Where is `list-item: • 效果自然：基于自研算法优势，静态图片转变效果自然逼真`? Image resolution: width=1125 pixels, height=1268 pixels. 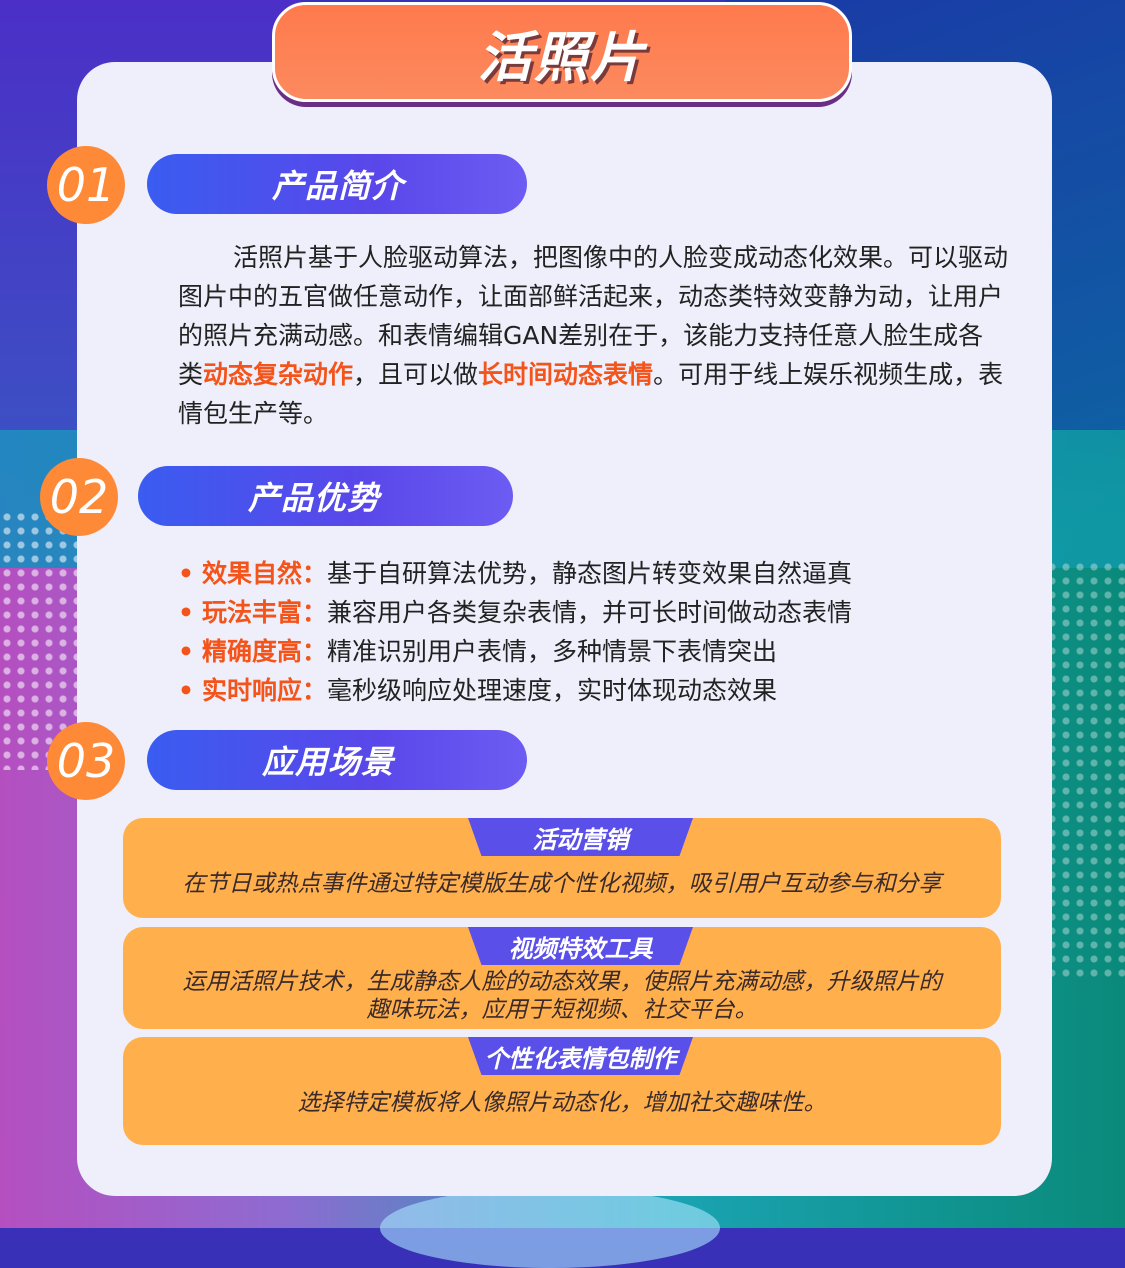
list-item: • 效果自然：基于自研算法优势，静态图片转变效果自然逼真 is located at coordinates (515, 573).